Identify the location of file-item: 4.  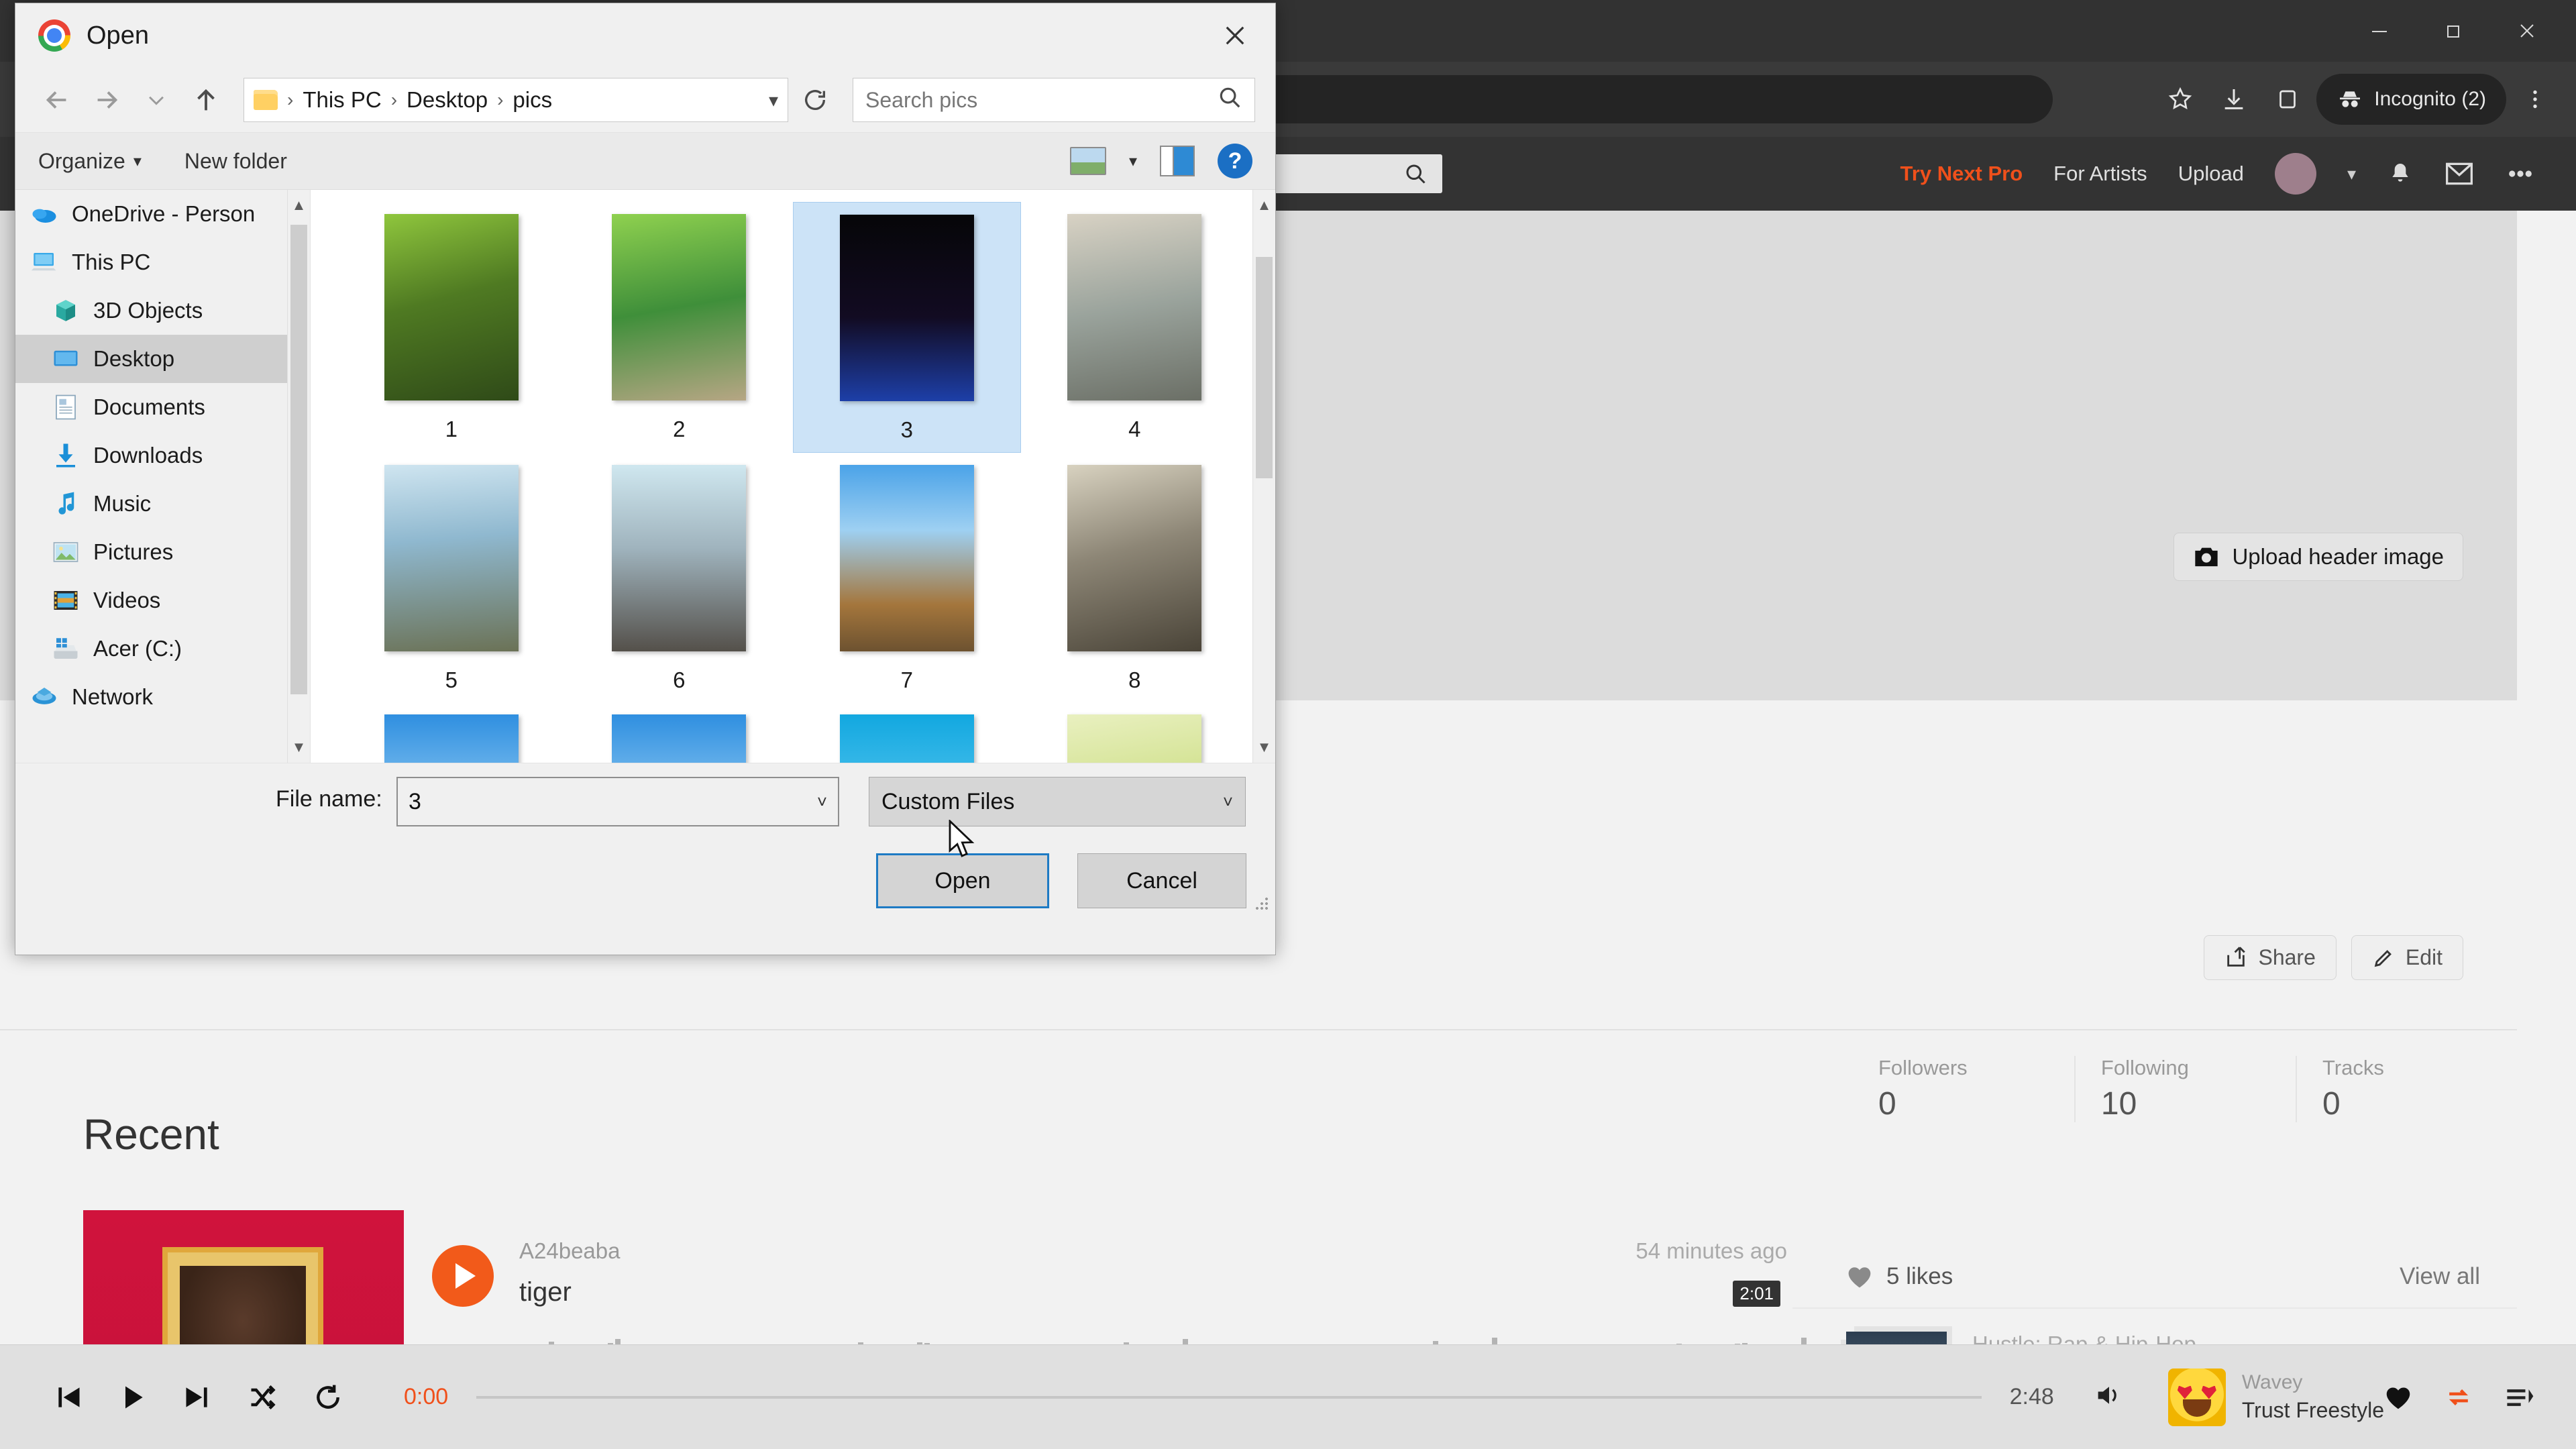
(1135, 327).